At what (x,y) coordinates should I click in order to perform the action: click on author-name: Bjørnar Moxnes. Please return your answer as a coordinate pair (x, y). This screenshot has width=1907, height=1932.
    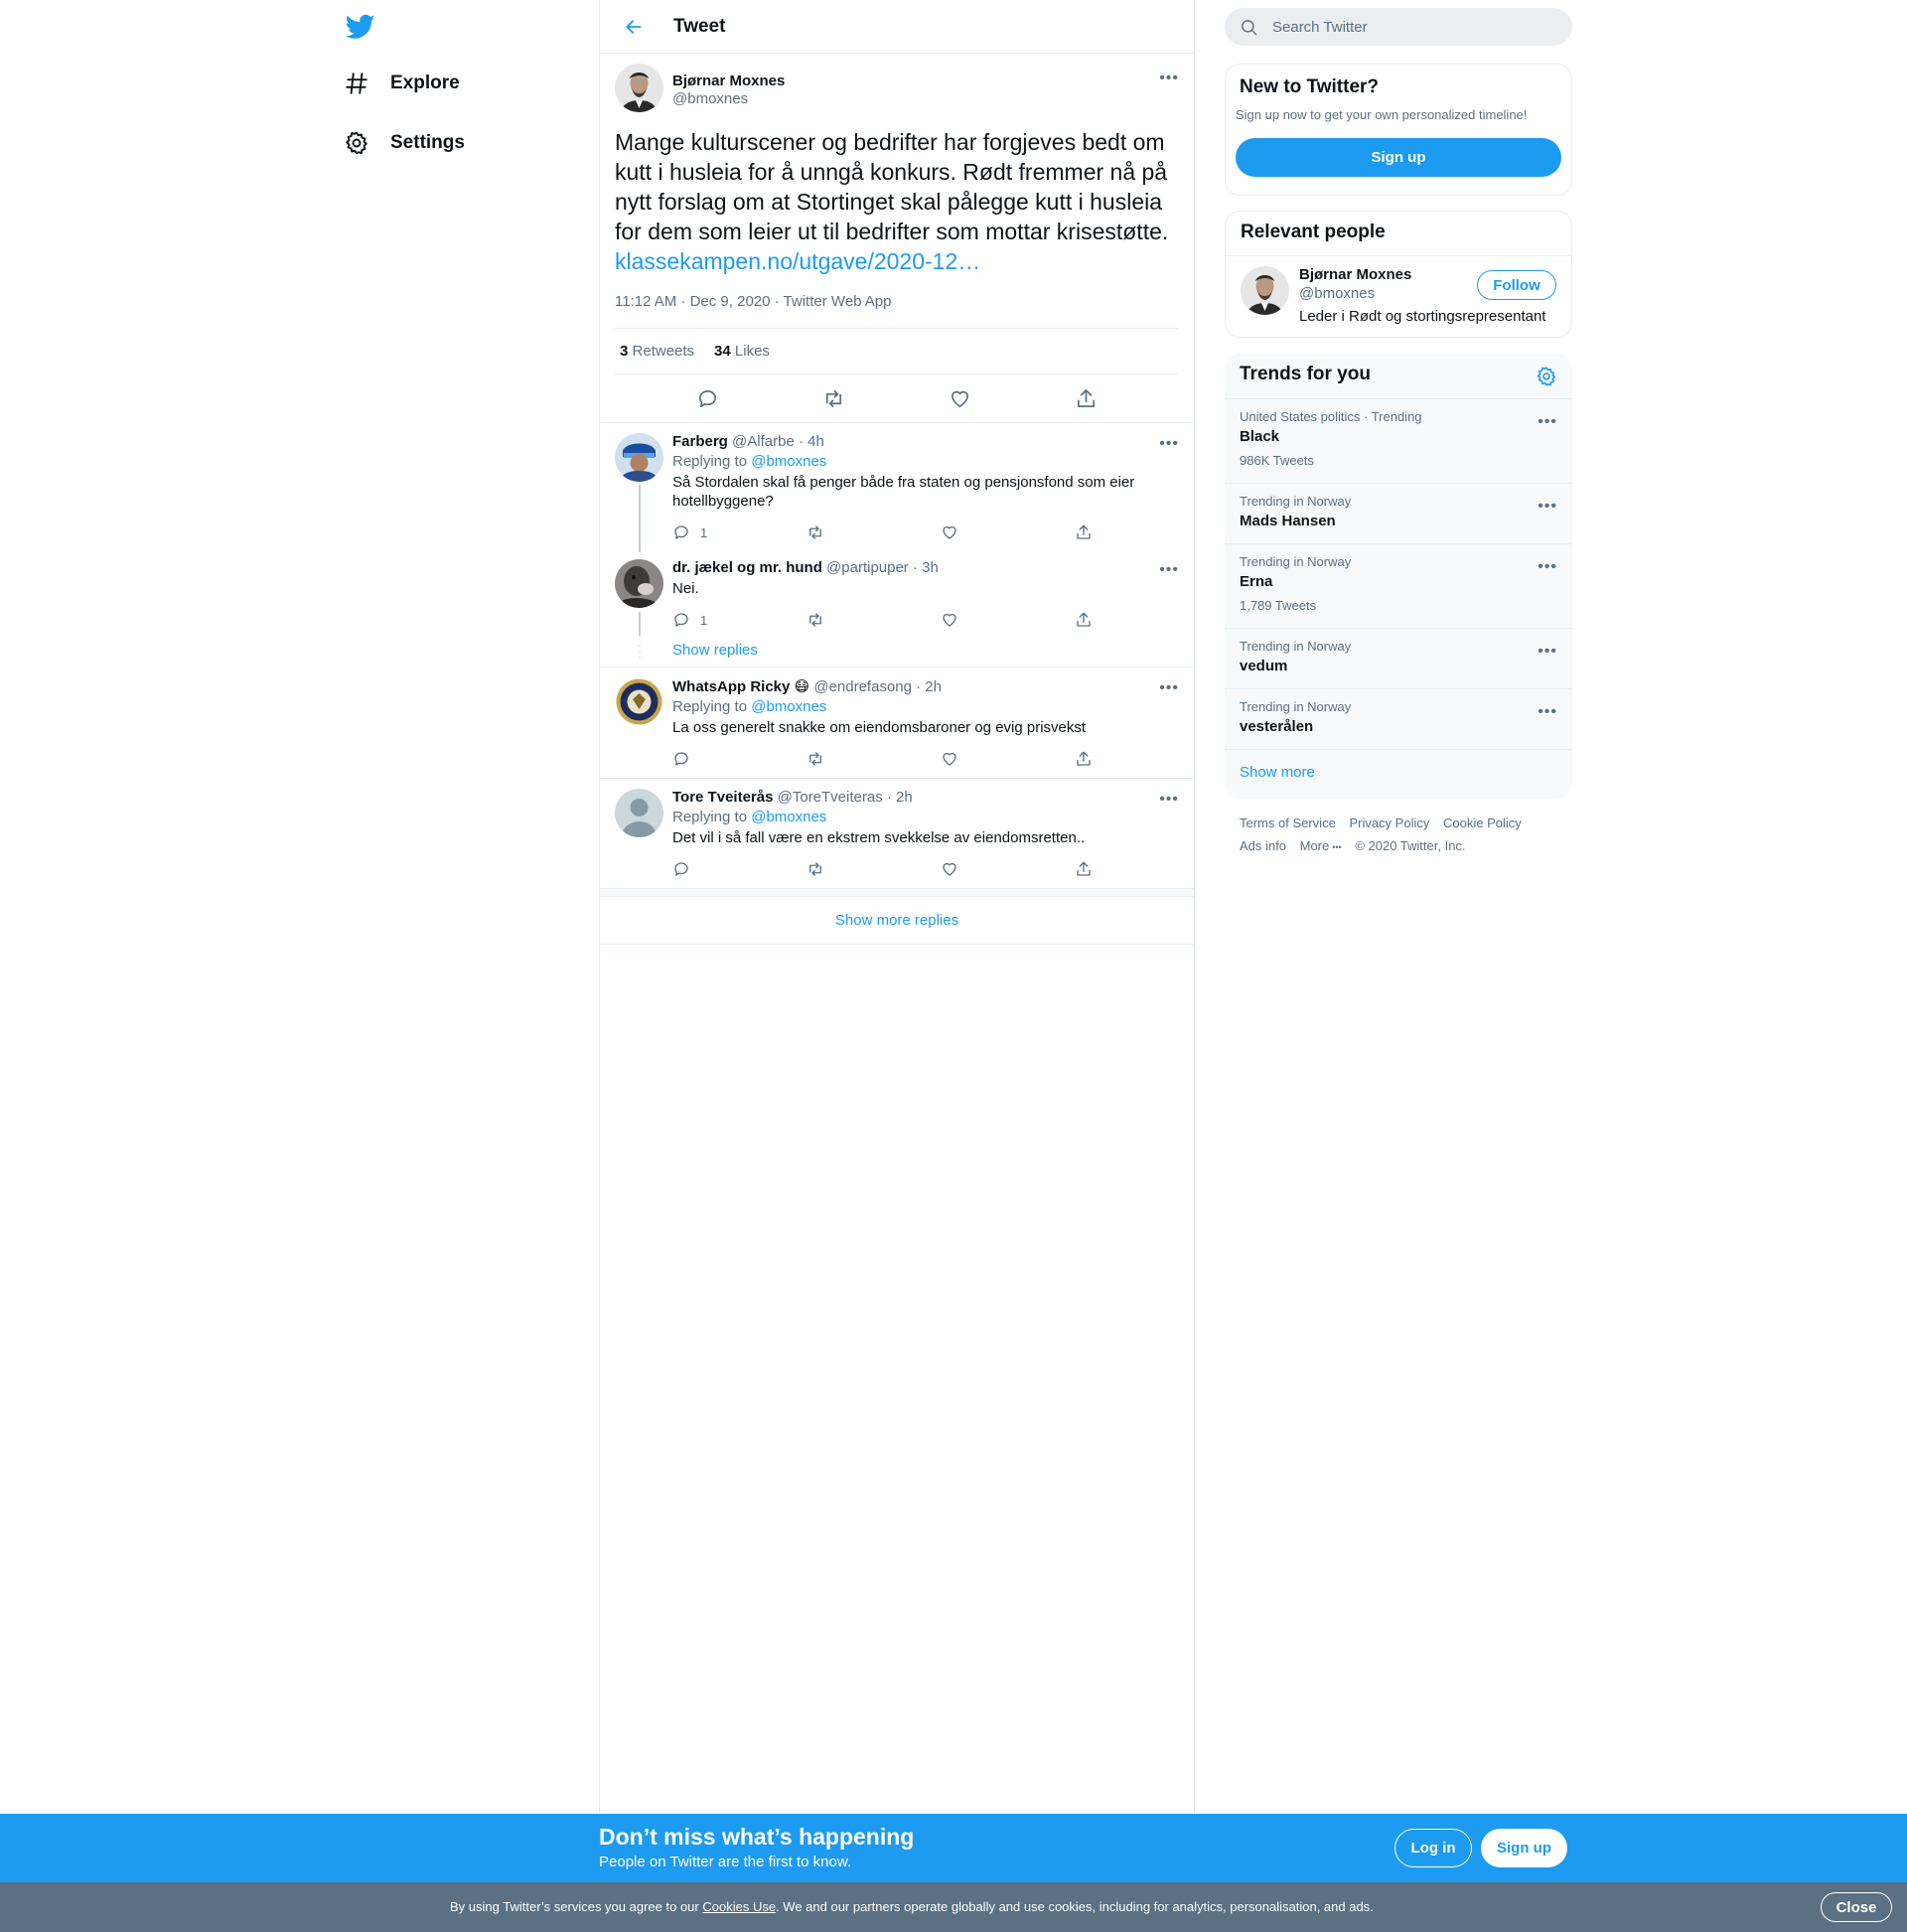
    Looking at the image, I should click on (728, 81).